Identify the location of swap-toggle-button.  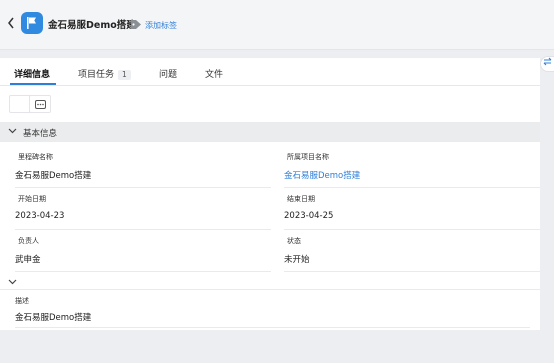
(547, 64).